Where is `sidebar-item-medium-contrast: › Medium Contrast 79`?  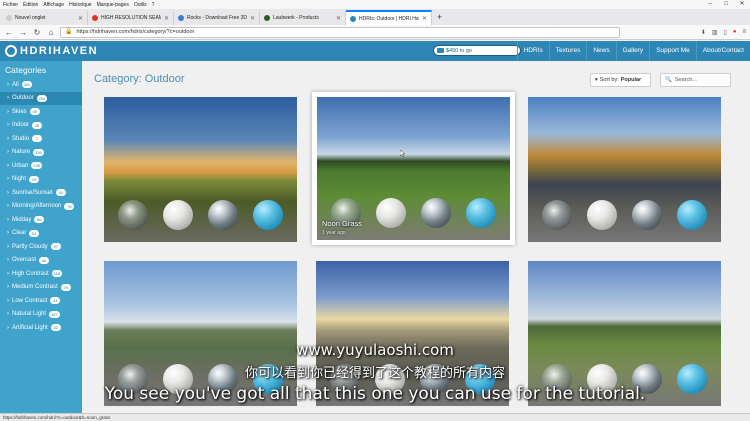
sidebar-item-medium-contrast: › Medium Contrast 79 is located at coordinates (41, 288).